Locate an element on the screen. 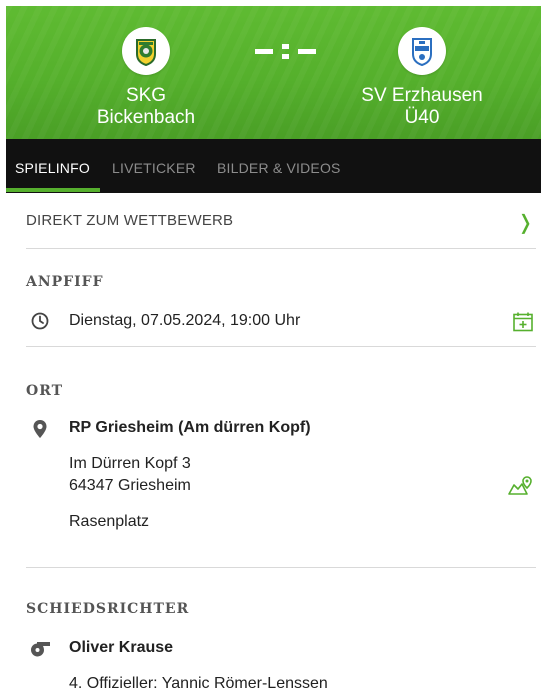 The image size is (547, 695). away-team-name-line2: Ü40 is located at coordinates (422, 117).